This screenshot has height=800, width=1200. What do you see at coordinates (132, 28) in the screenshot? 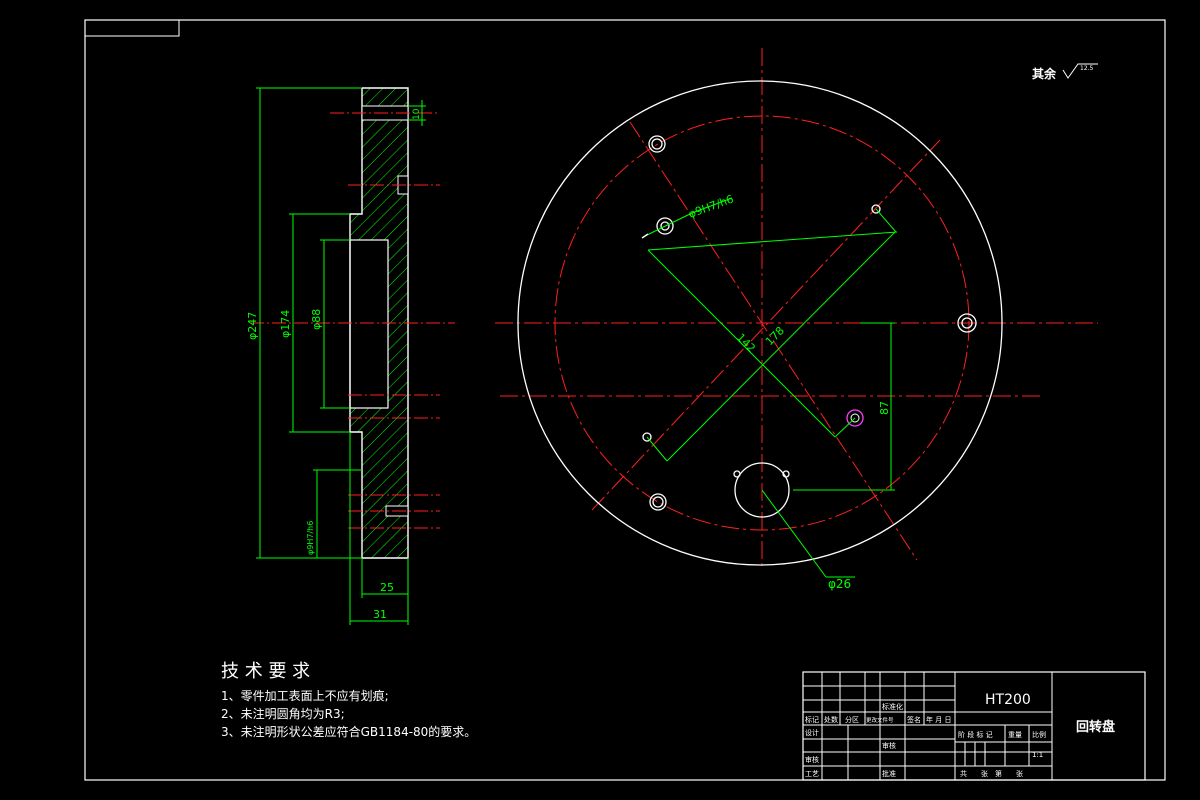
I see `corner-code-box` at bounding box center [132, 28].